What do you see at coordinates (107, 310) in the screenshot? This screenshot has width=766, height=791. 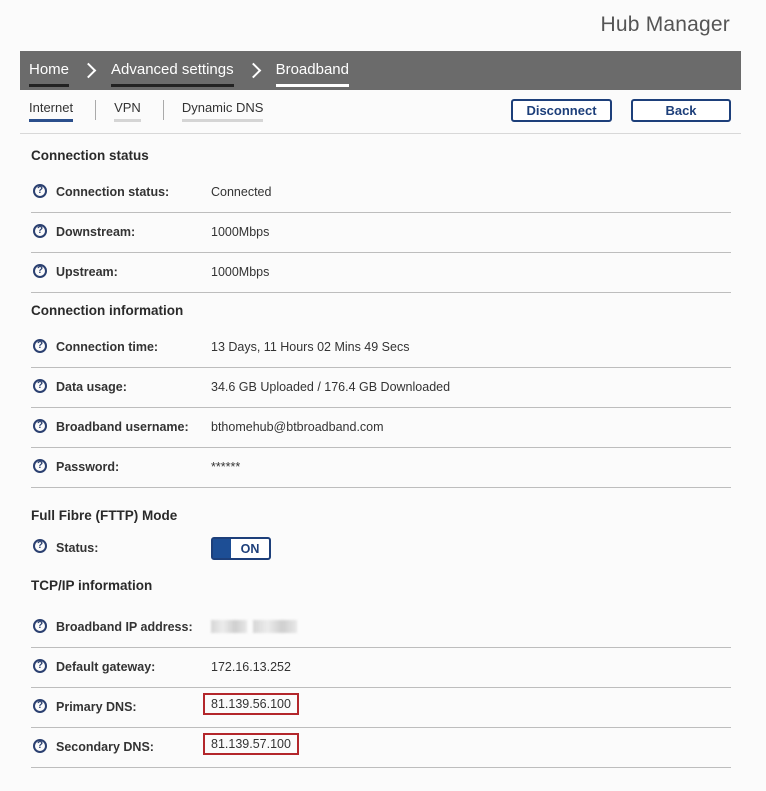 I see `section-title-connection-information: Connection information` at bounding box center [107, 310].